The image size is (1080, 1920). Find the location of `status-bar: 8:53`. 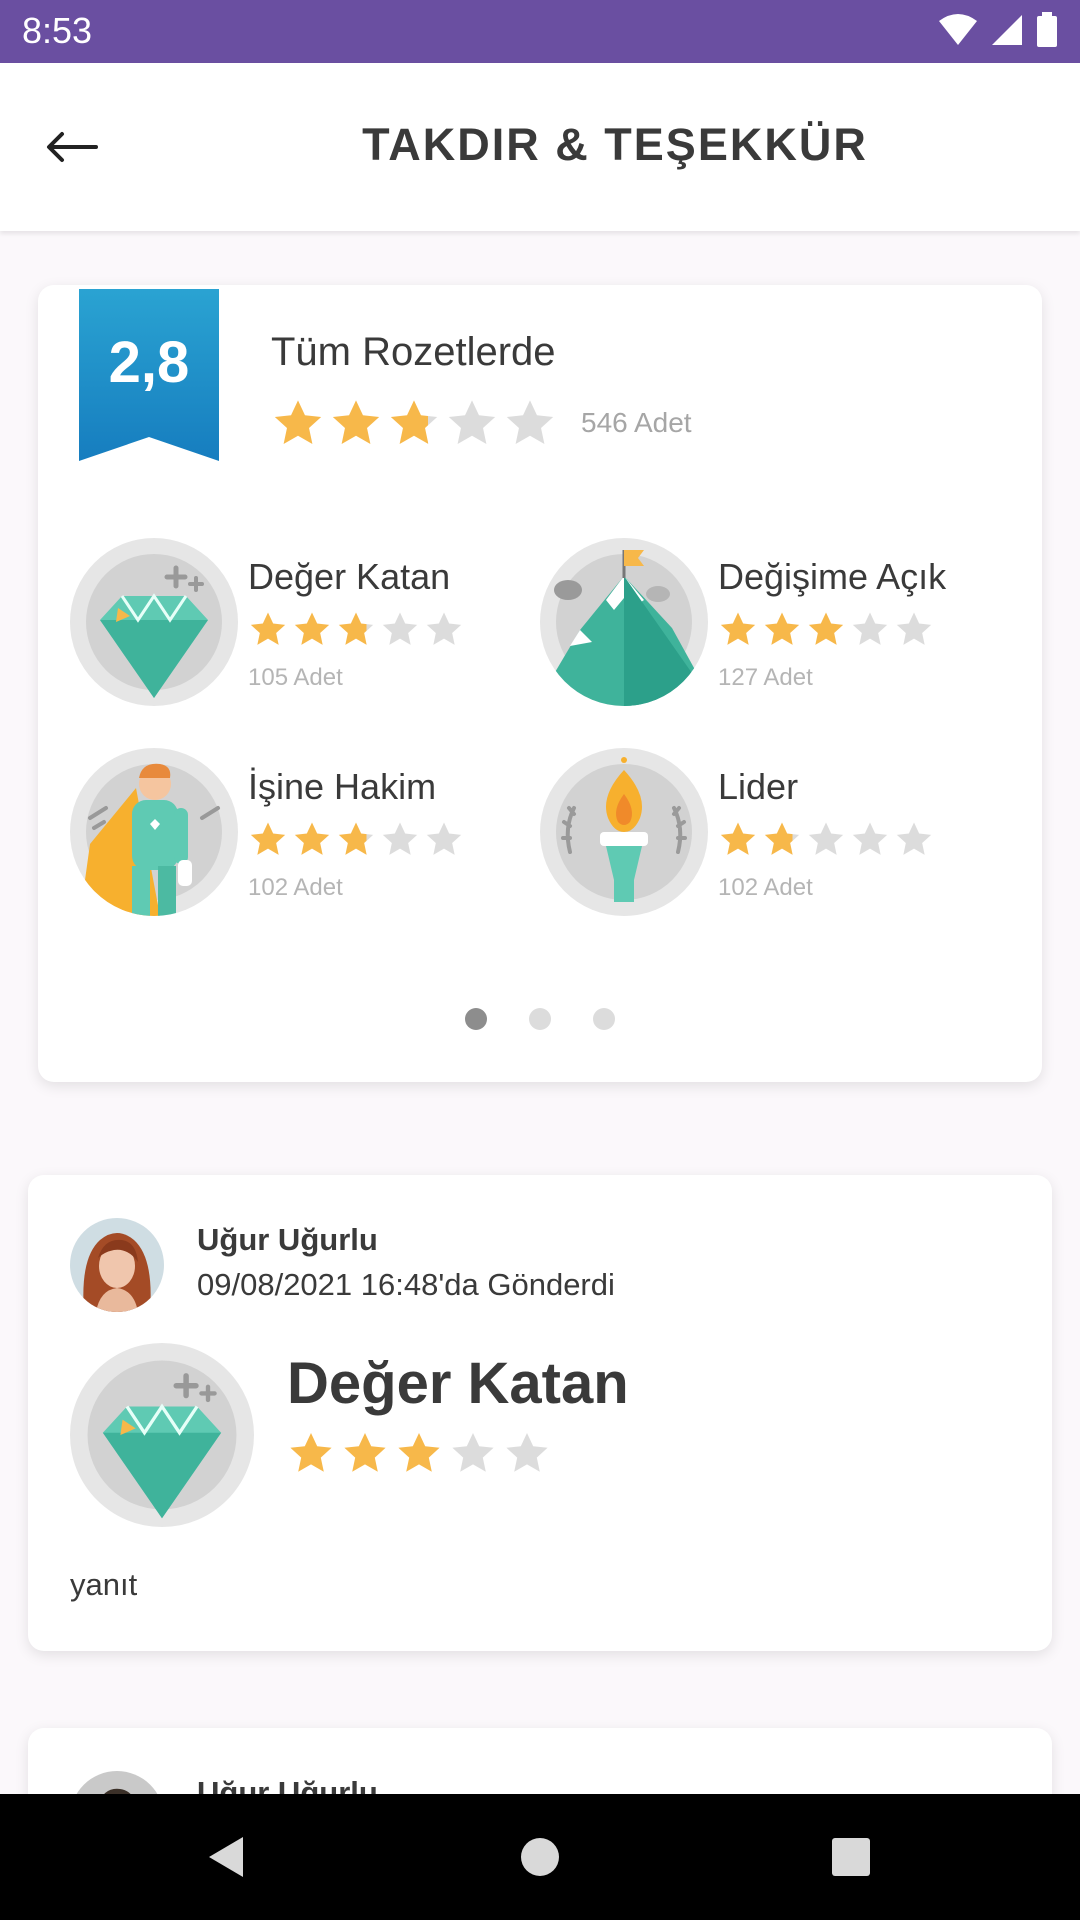

status-bar: 8:53 is located at coordinates (540, 31).